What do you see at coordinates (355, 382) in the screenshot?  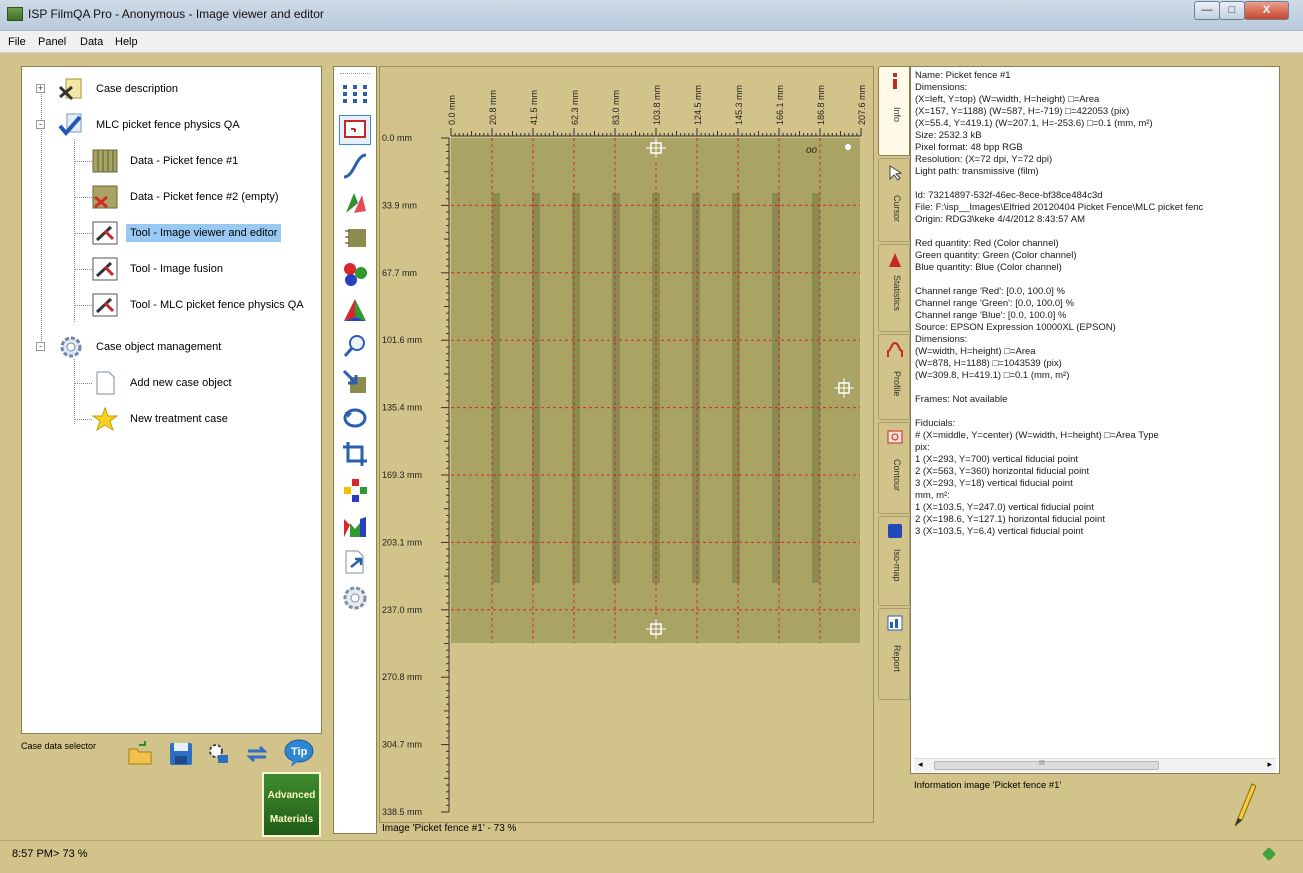 I see `import-icon` at bounding box center [355, 382].